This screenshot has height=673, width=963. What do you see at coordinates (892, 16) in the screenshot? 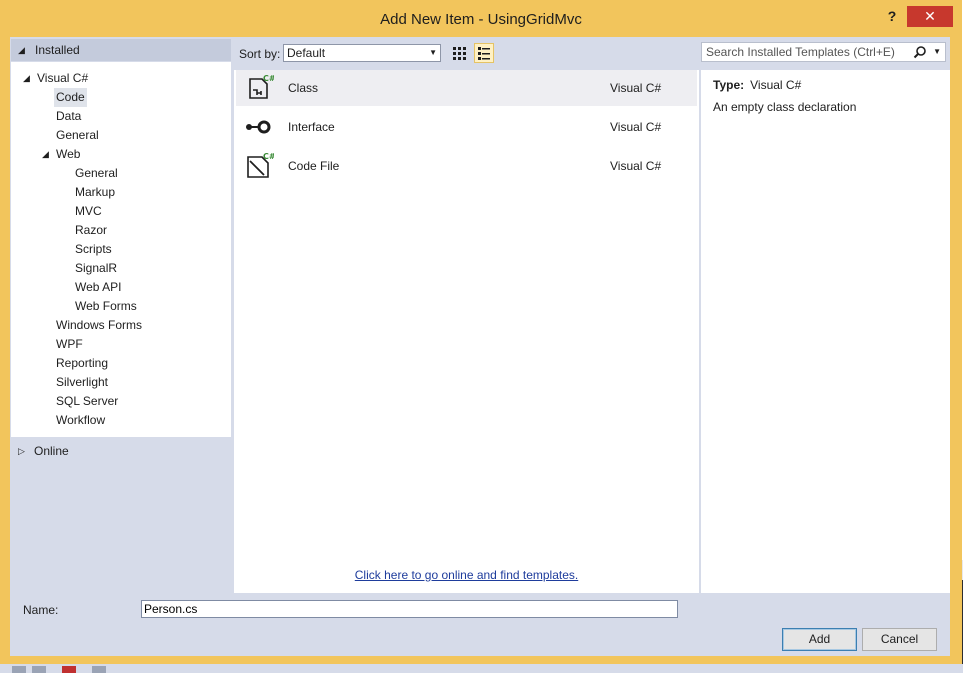
I see `help-button: ?` at bounding box center [892, 16].